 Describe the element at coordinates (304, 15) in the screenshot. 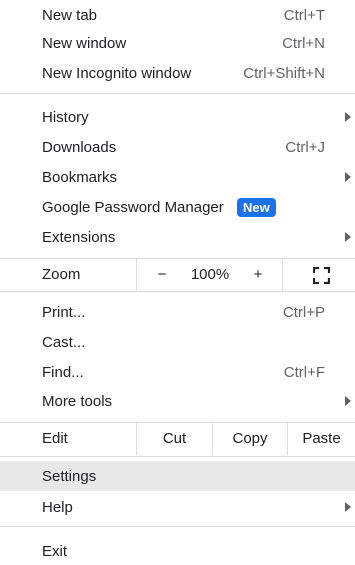

I see `new-tab-shortcut: Ctrl+T` at that location.